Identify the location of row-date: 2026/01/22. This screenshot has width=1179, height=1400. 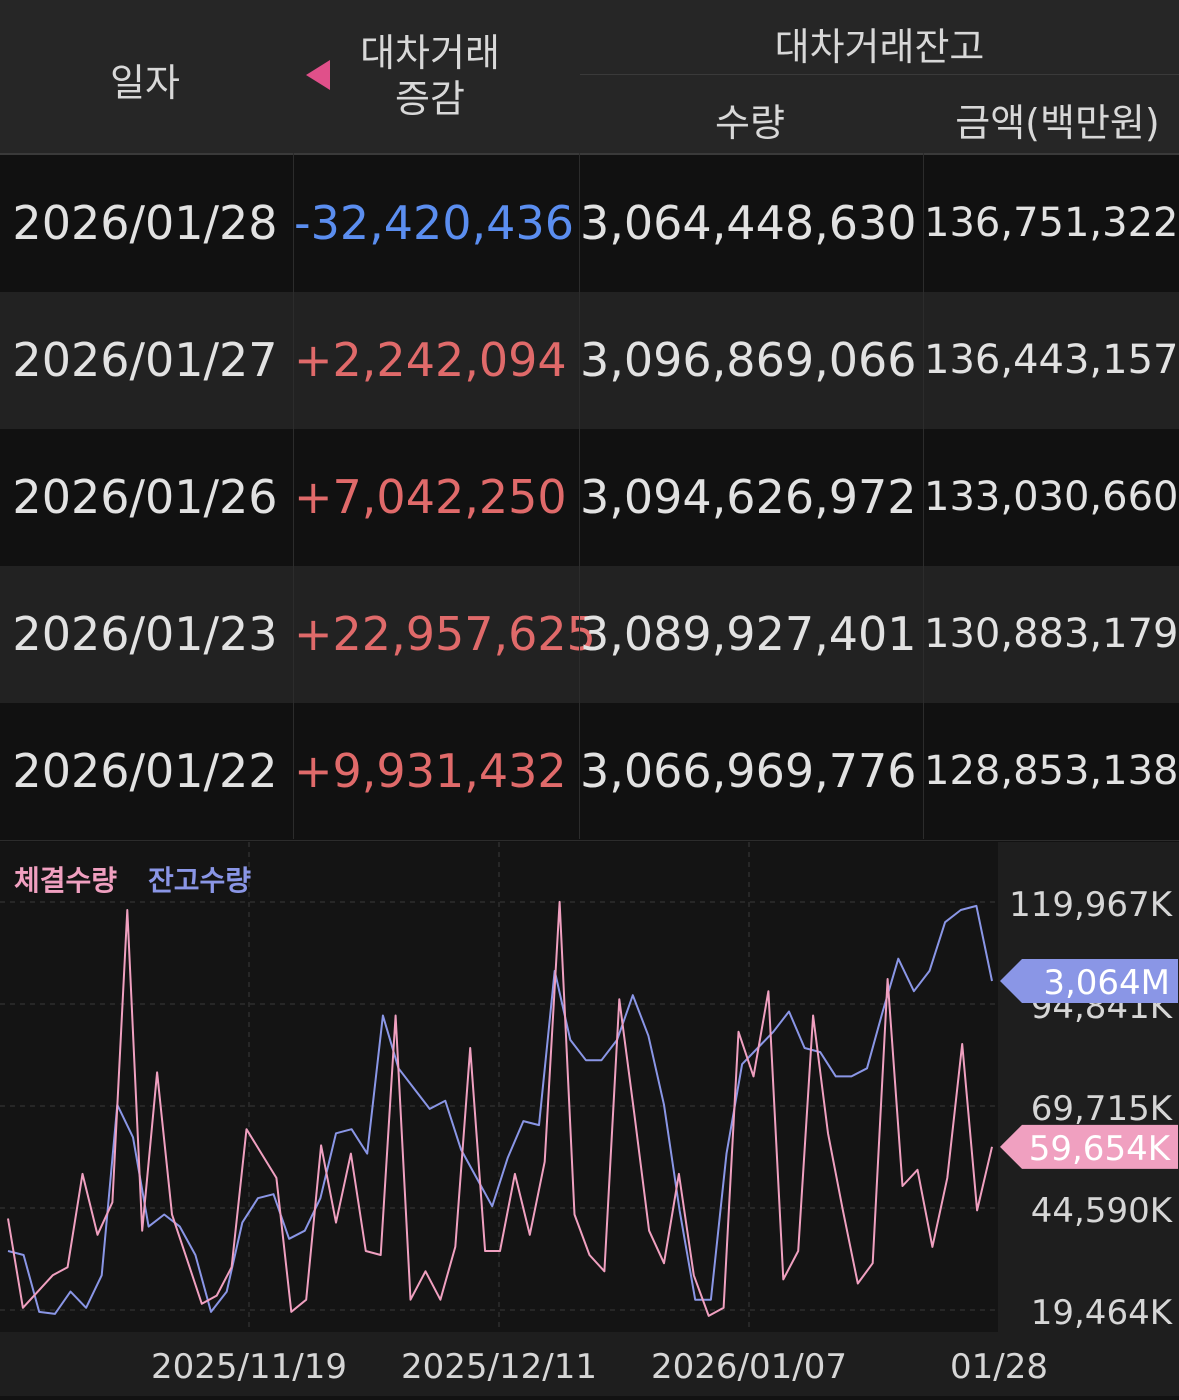
(145, 771).